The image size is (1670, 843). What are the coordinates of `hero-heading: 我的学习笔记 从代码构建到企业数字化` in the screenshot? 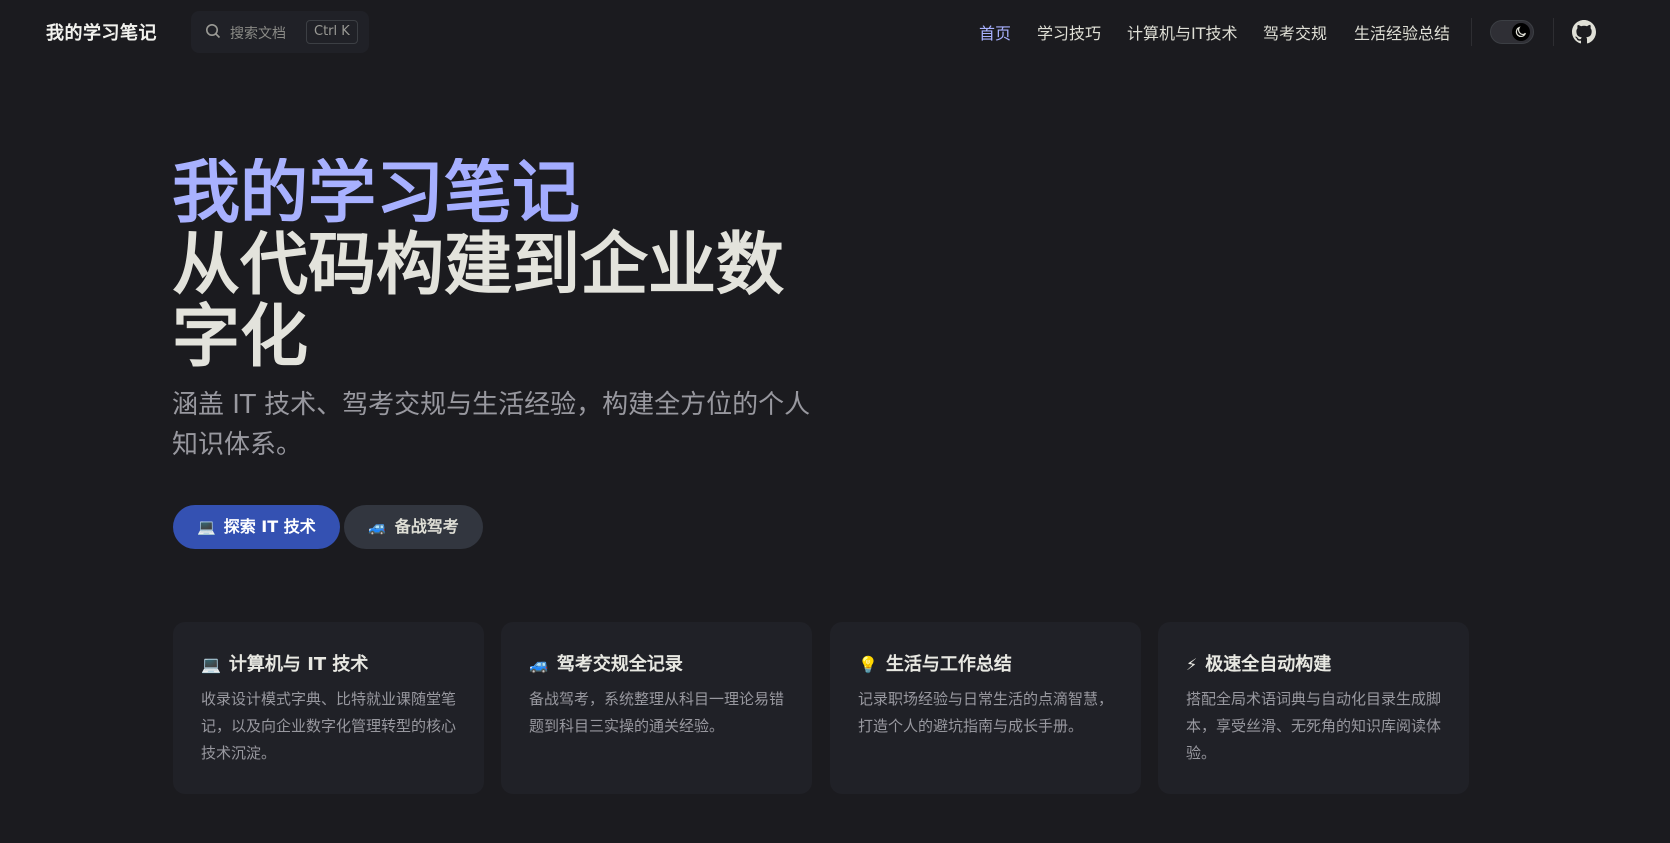 It's located at (502, 266).